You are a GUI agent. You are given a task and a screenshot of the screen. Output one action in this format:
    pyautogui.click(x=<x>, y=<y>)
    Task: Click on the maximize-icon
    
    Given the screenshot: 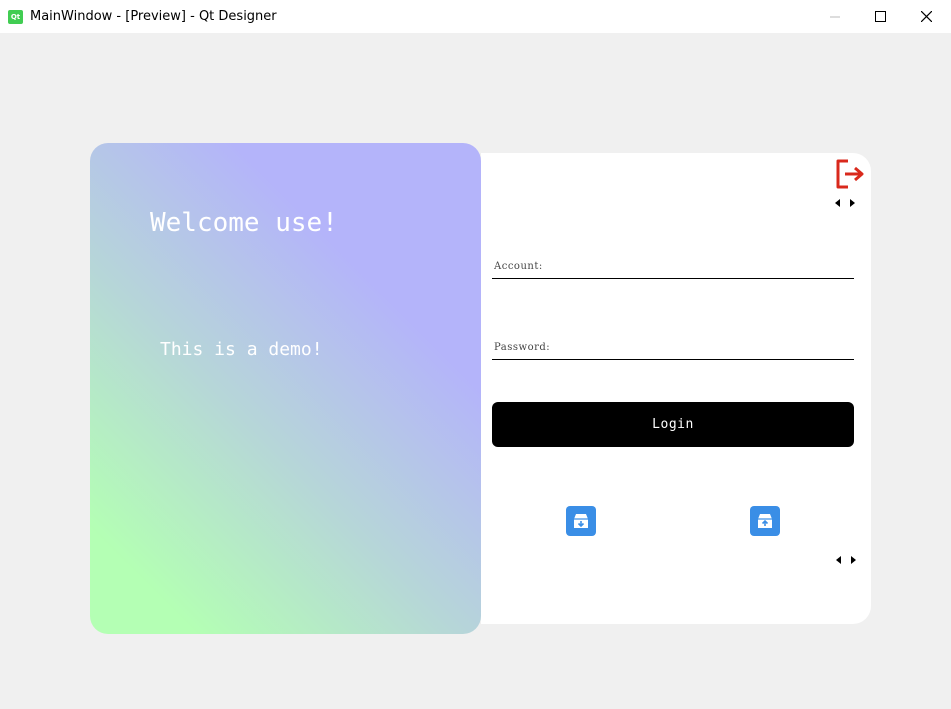 What is the action you would take?
    pyautogui.click(x=880, y=16)
    